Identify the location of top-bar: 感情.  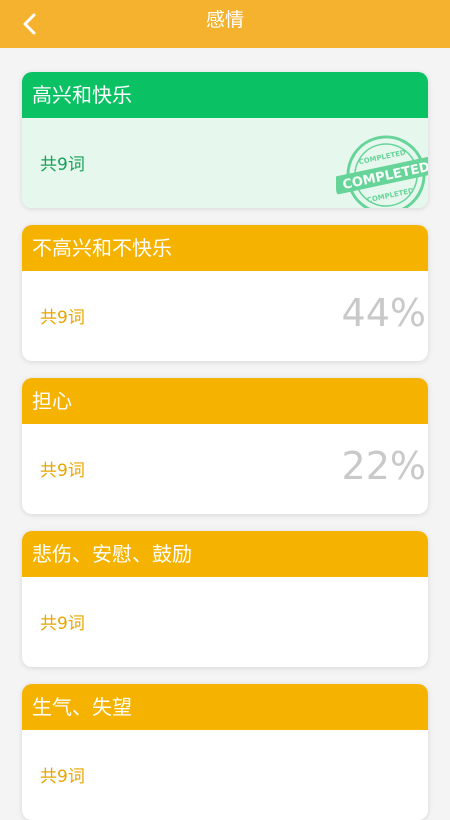
(225, 24).